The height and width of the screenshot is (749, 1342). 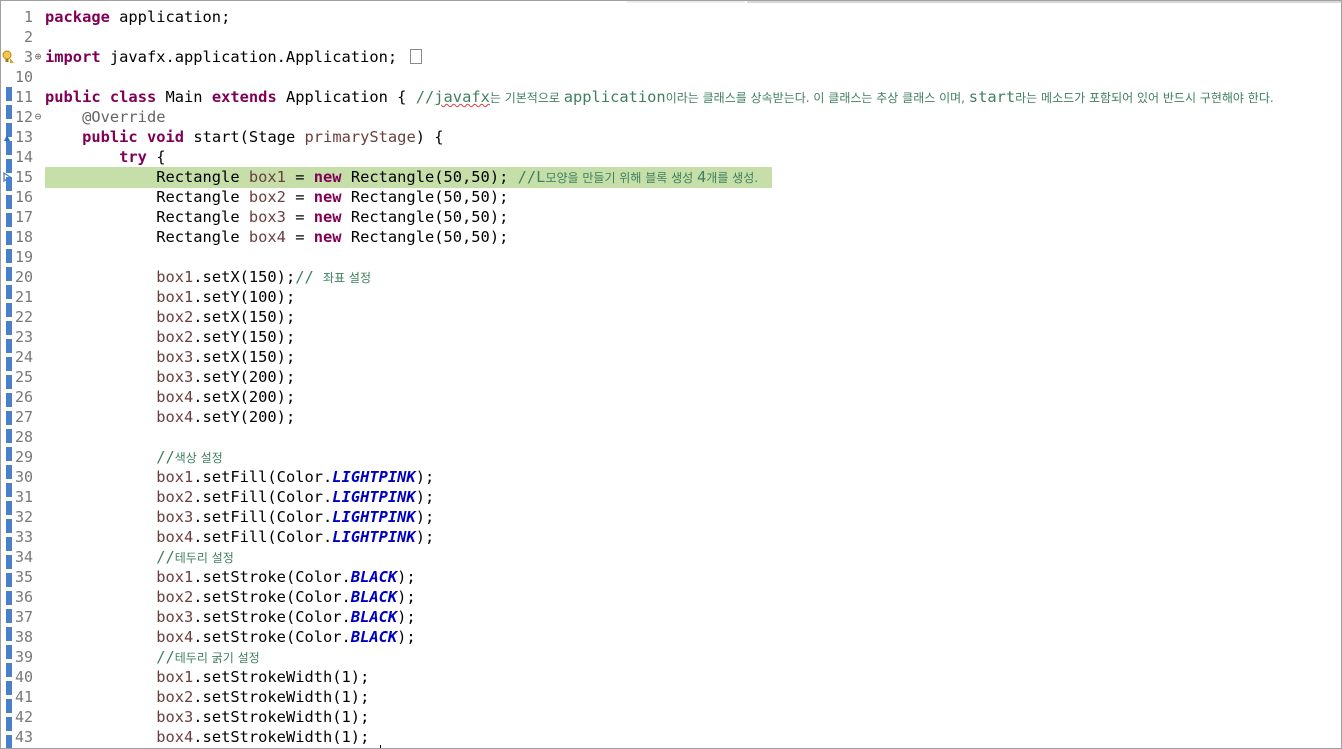 What do you see at coordinates (23, 77) in the screenshot?
I see `line-number: 10` at bounding box center [23, 77].